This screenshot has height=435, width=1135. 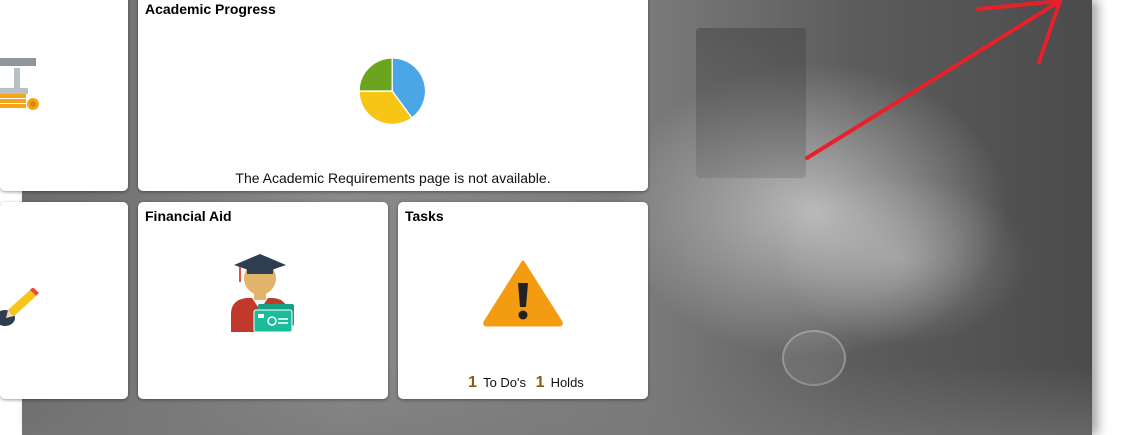 I want to click on tile-left-bottom, so click(x=64, y=300).